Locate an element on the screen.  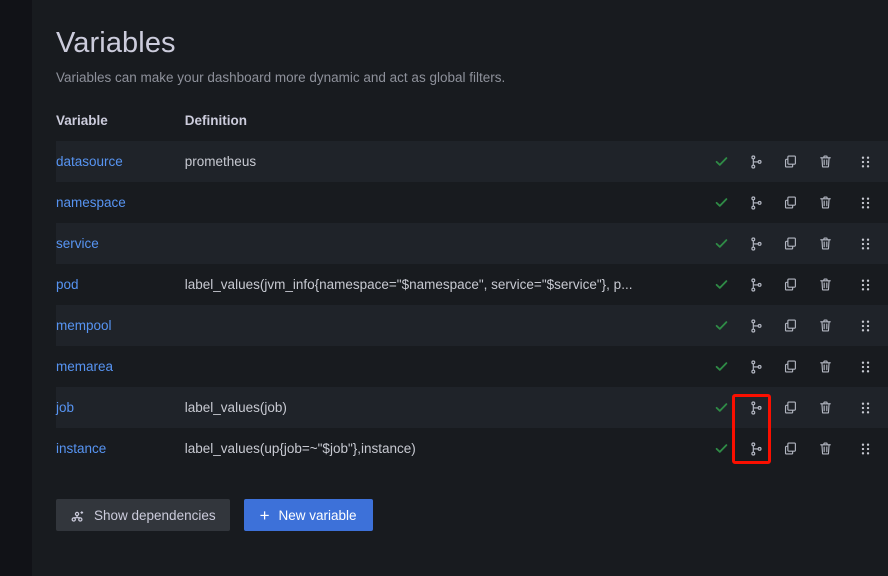
variable-link-service: service is located at coordinates (77, 243).